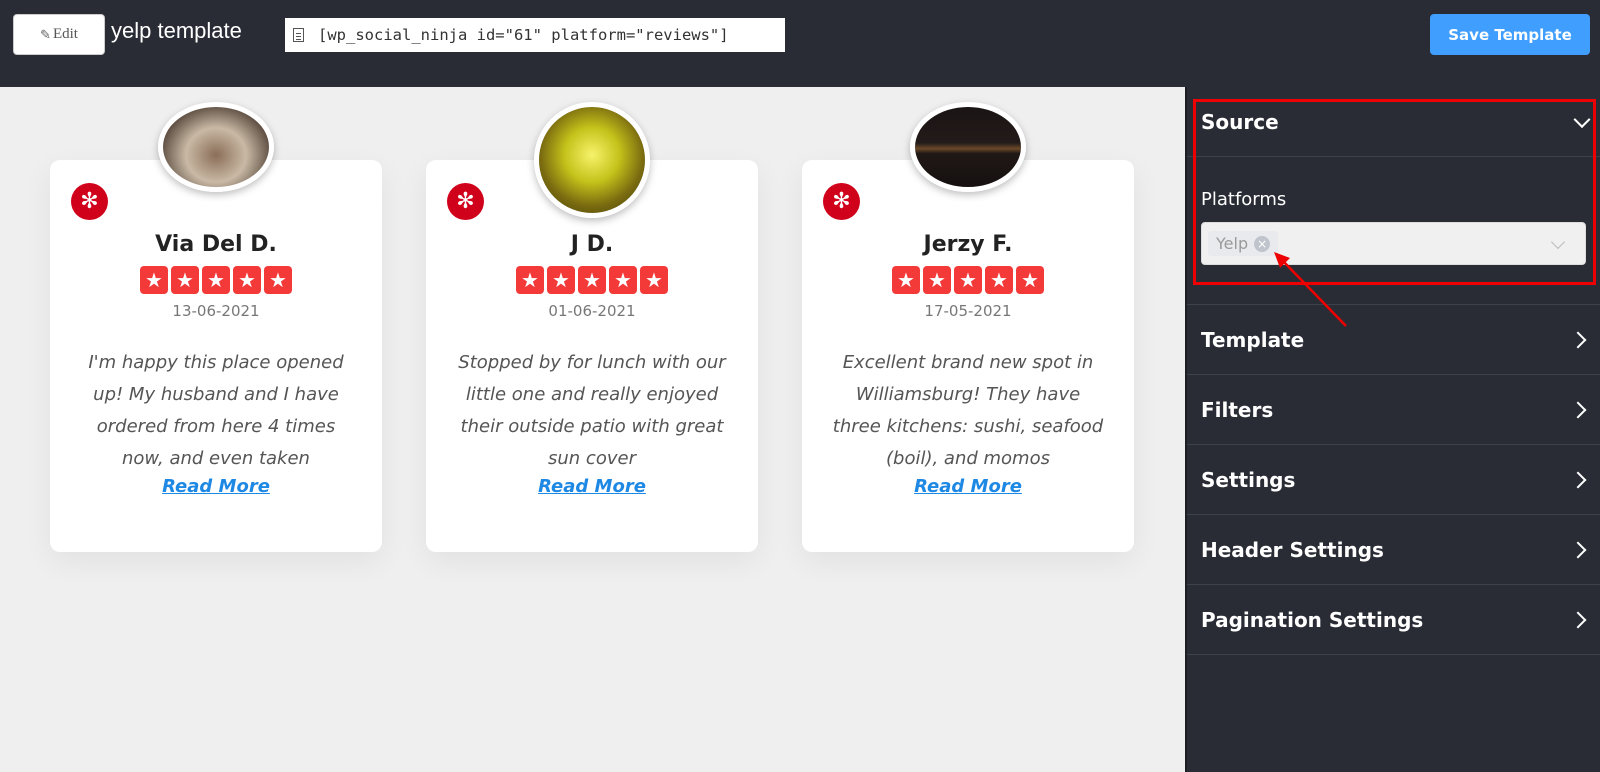  I want to click on edit-button: ✎ Edit, so click(59, 34).